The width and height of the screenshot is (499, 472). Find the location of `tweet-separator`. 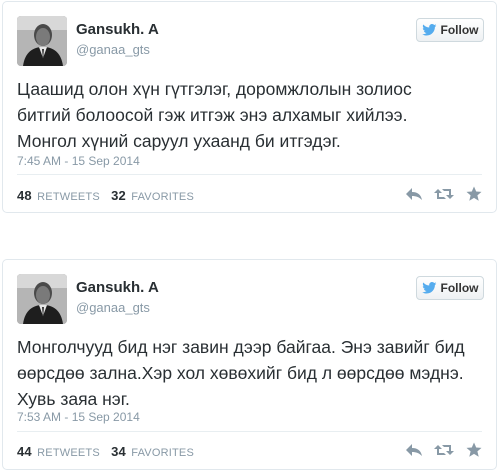

tweet-separator is located at coordinates (249, 236).